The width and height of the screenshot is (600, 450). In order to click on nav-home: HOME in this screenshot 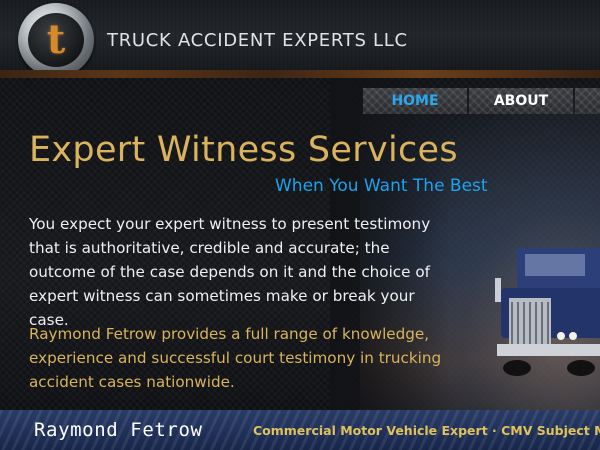, I will do `click(415, 101)`.